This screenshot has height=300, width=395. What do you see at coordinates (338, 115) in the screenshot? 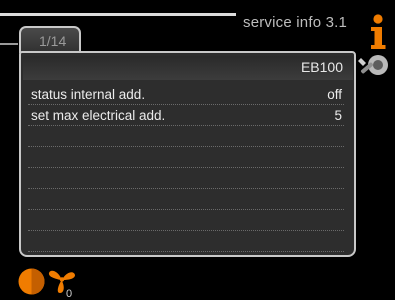
I see `info-row-value: 5` at bounding box center [338, 115].